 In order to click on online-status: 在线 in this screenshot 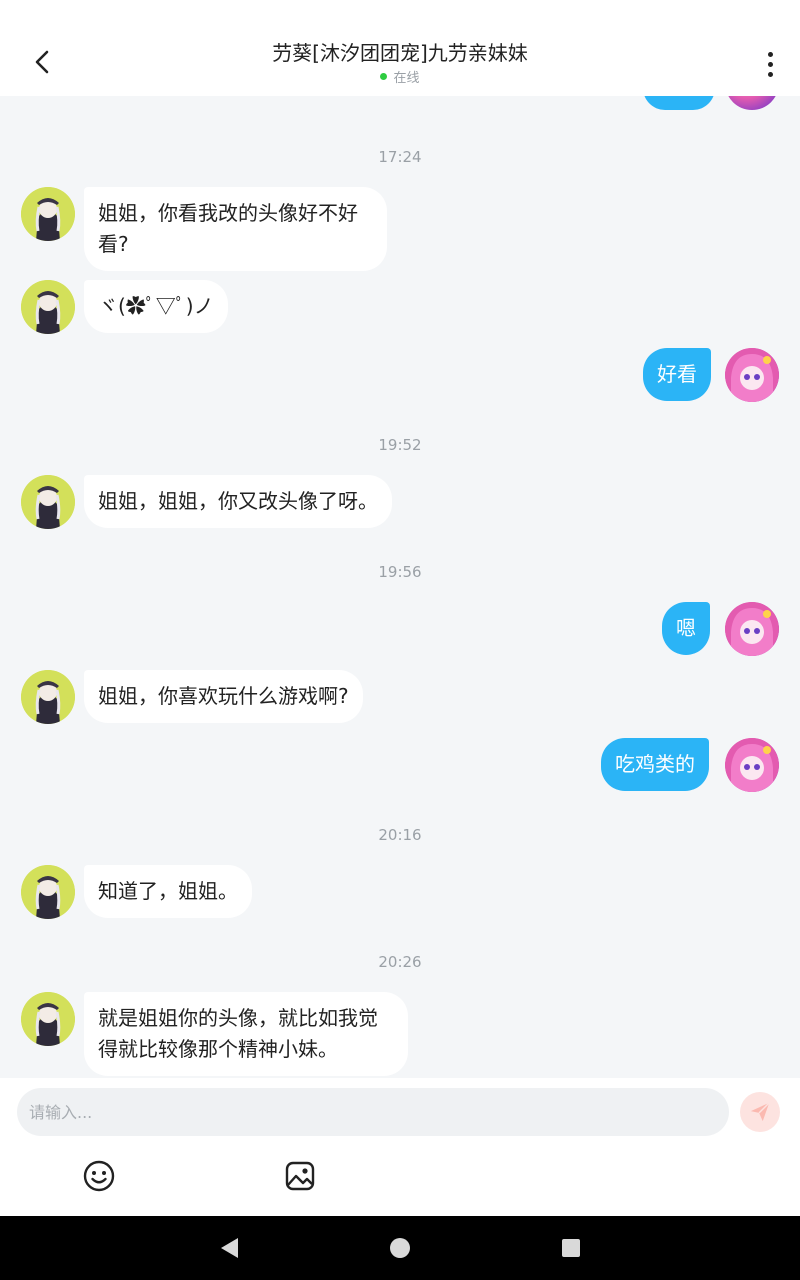, I will do `click(400, 76)`.